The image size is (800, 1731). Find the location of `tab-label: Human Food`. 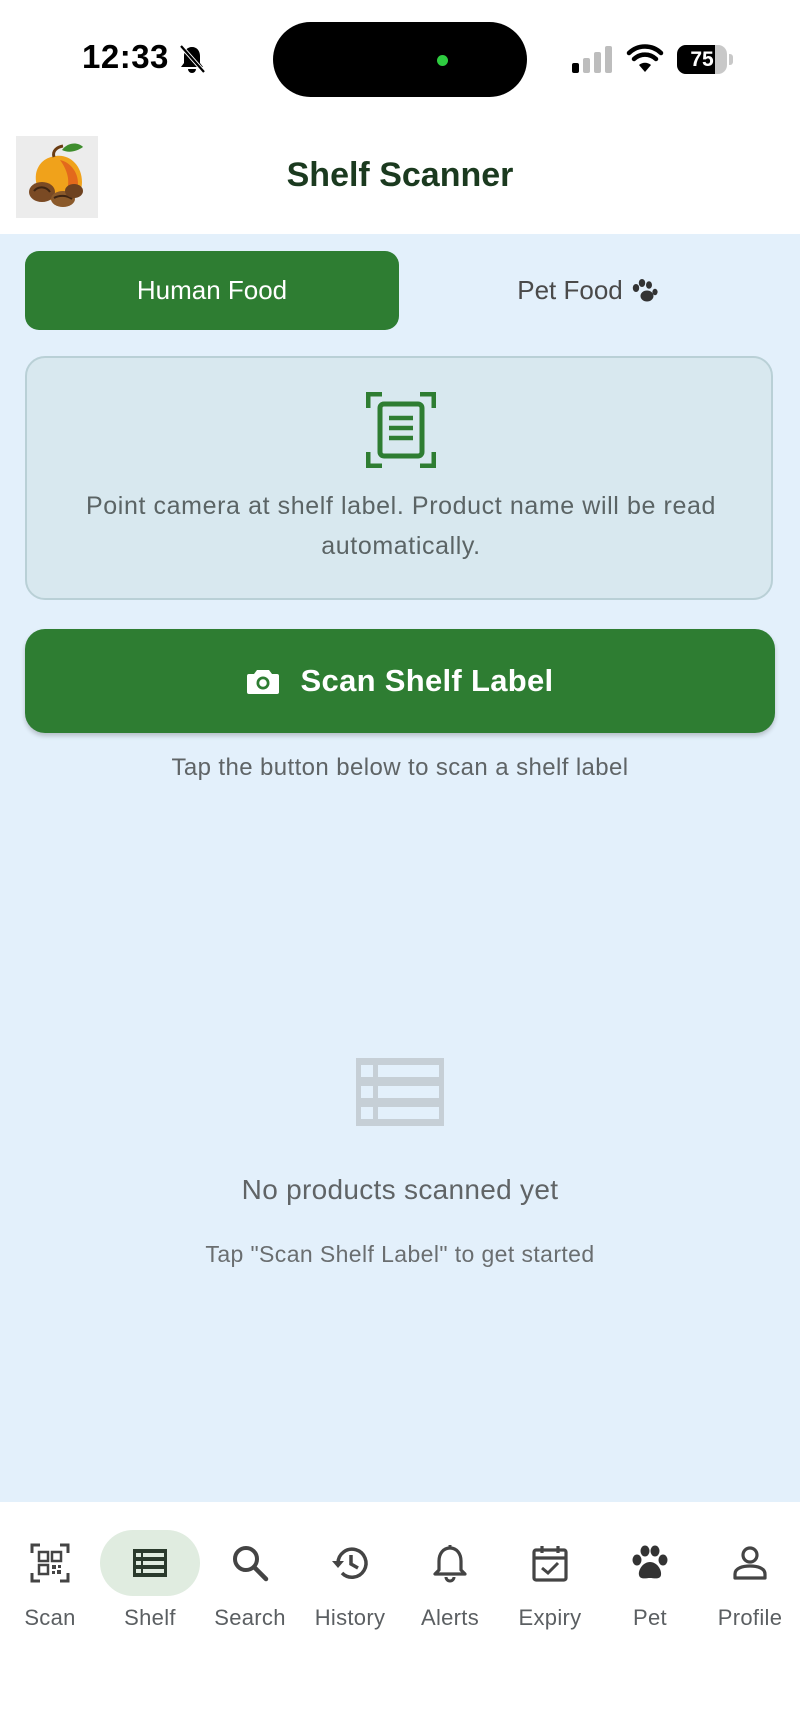

tab-label: Human Food is located at coordinates (212, 290).